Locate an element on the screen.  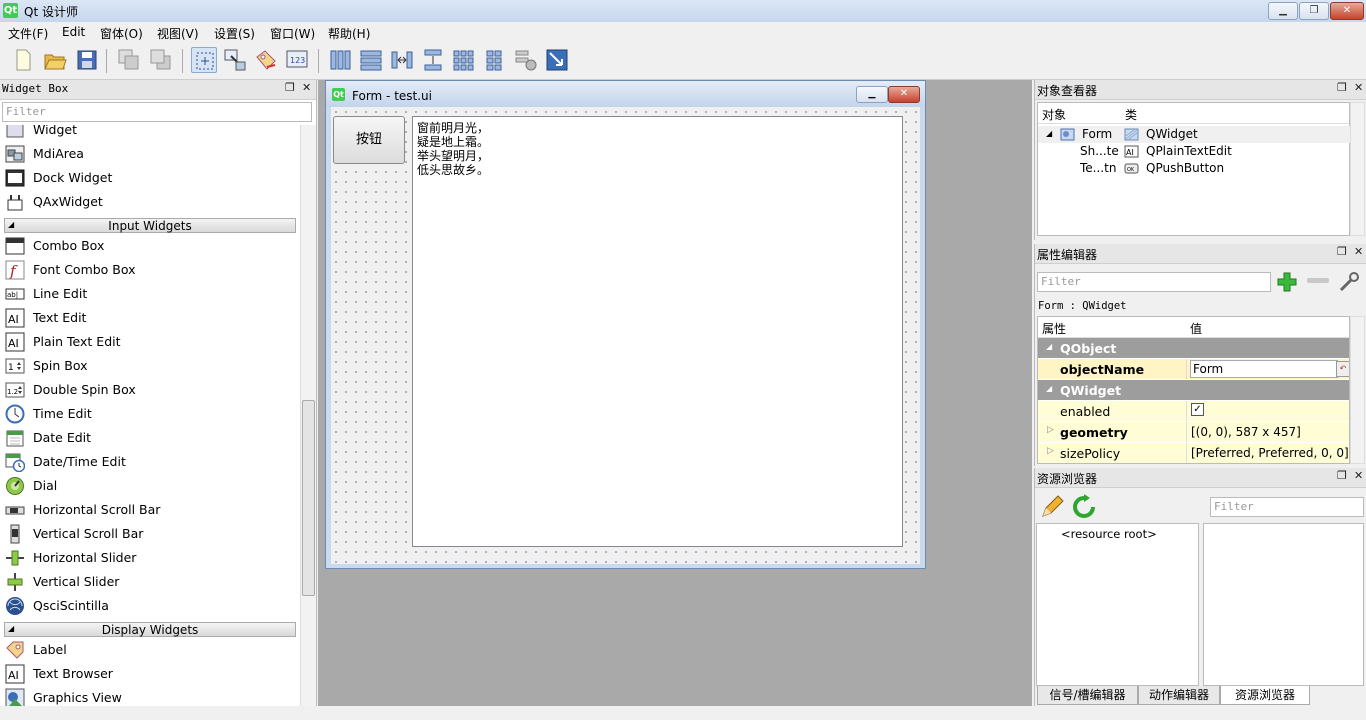
property-row: enabled ✓ is located at coordinates (1193, 411).